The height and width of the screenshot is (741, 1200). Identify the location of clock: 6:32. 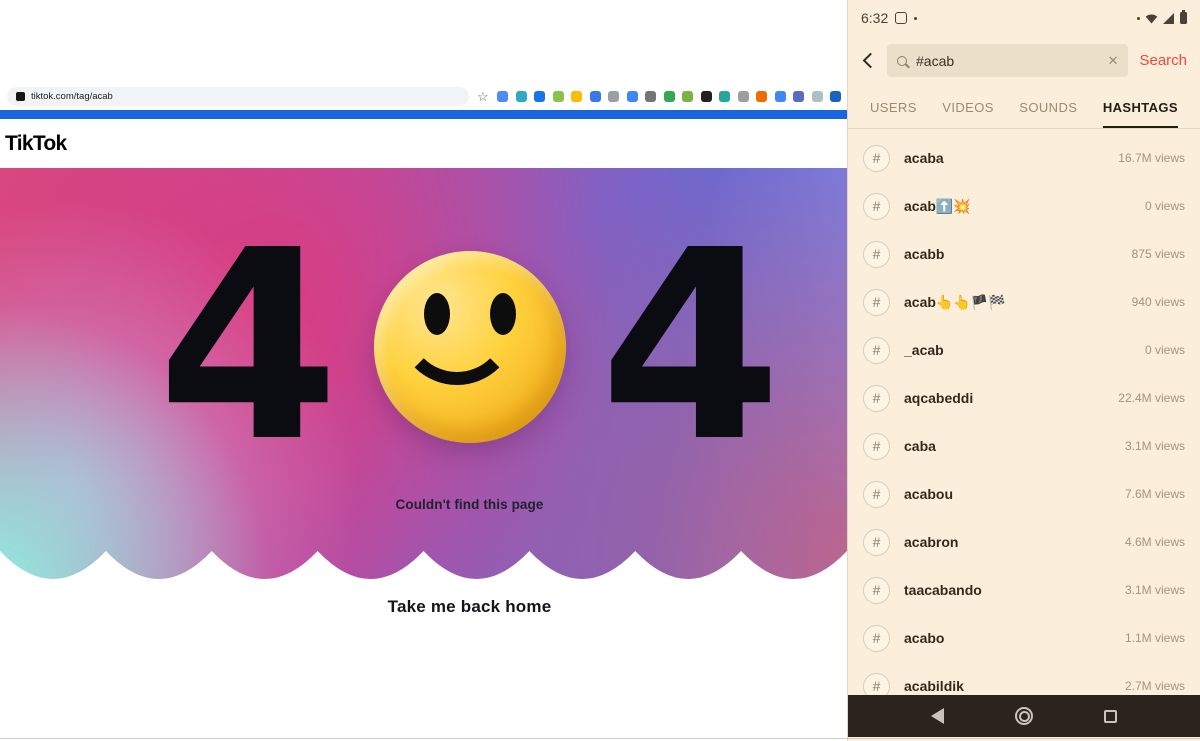
(875, 18).